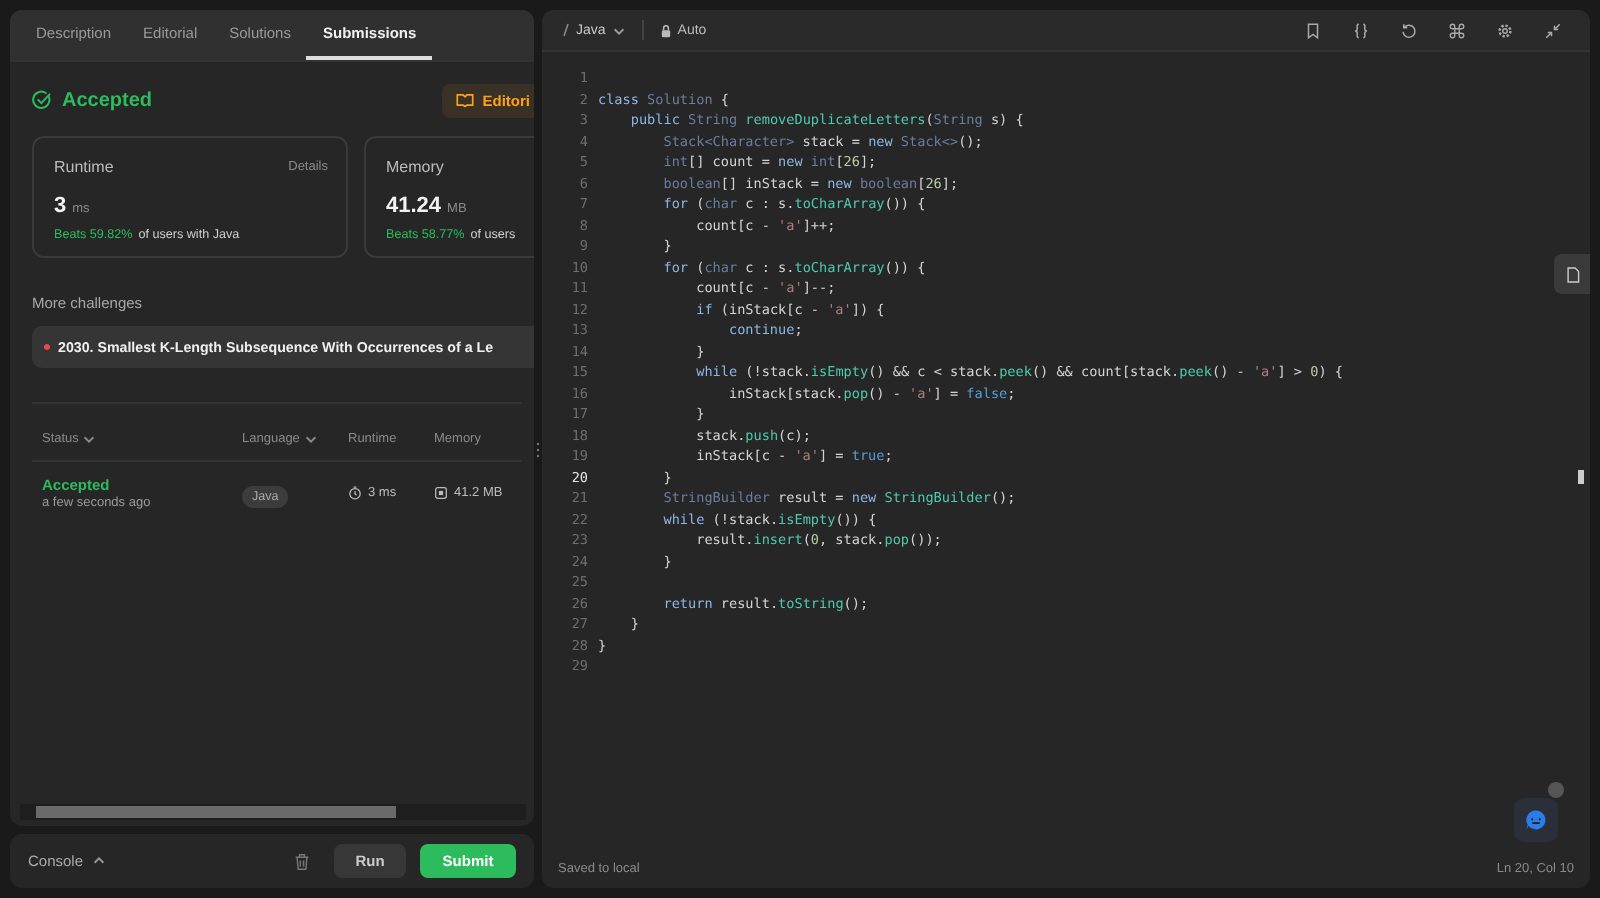 Image resolution: width=1600 pixels, height=898 pixels. What do you see at coordinates (1457, 30) in the screenshot?
I see `command-icon` at bounding box center [1457, 30].